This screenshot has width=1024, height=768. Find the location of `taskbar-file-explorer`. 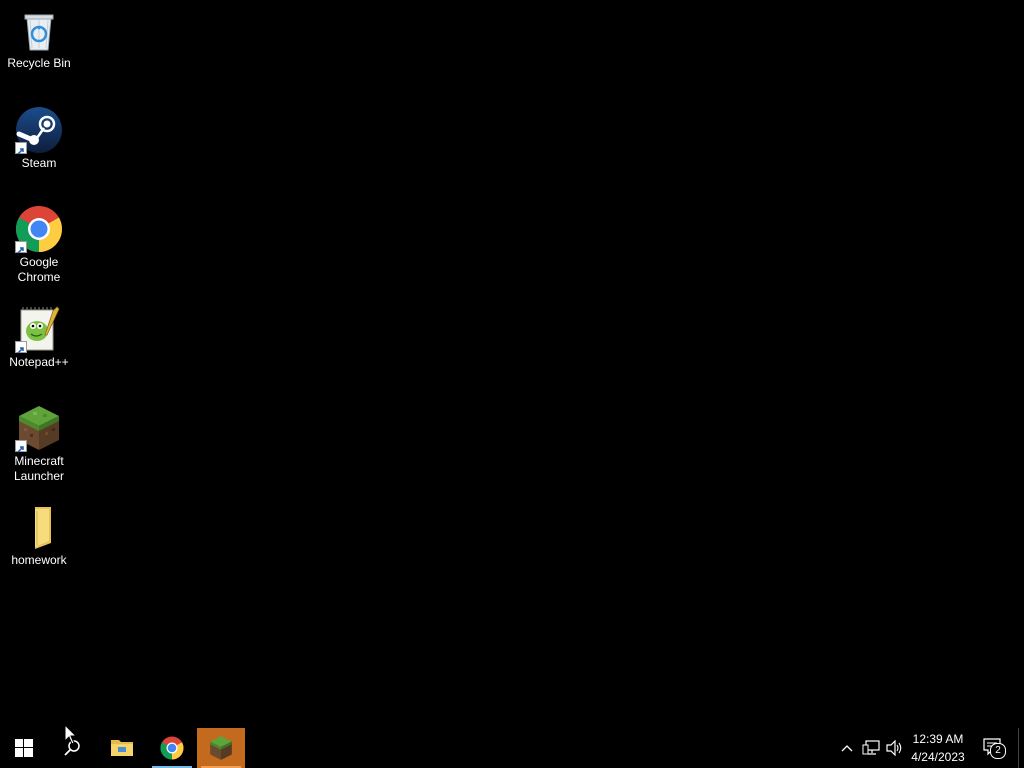

taskbar-file-explorer is located at coordinates (122, 748).